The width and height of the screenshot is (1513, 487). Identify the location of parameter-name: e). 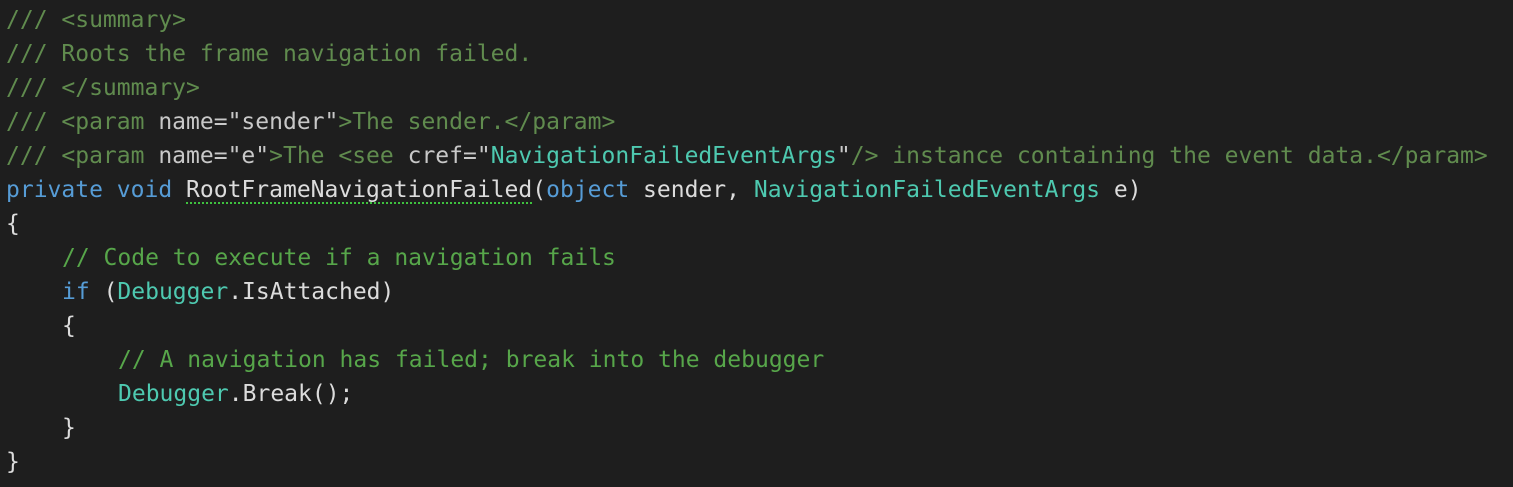
(1127, 190).